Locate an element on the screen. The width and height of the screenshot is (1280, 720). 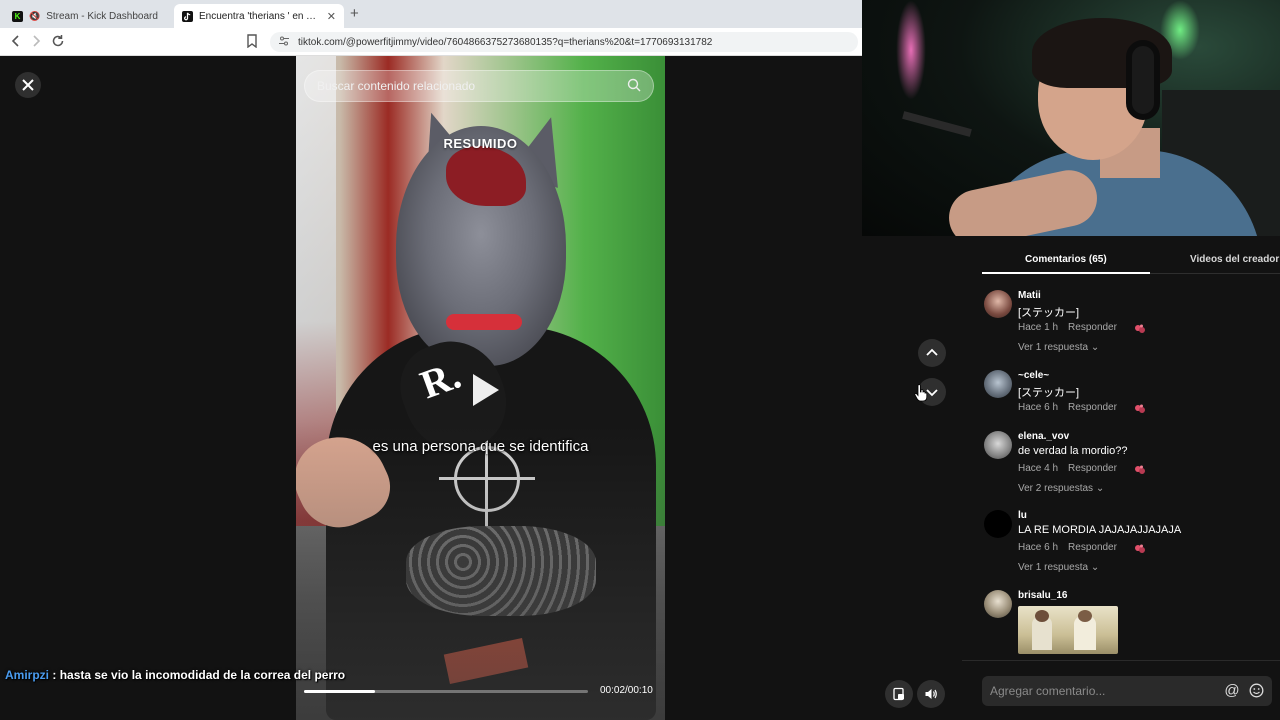
comment-username: Matii is located at coordinates (1029, 295).